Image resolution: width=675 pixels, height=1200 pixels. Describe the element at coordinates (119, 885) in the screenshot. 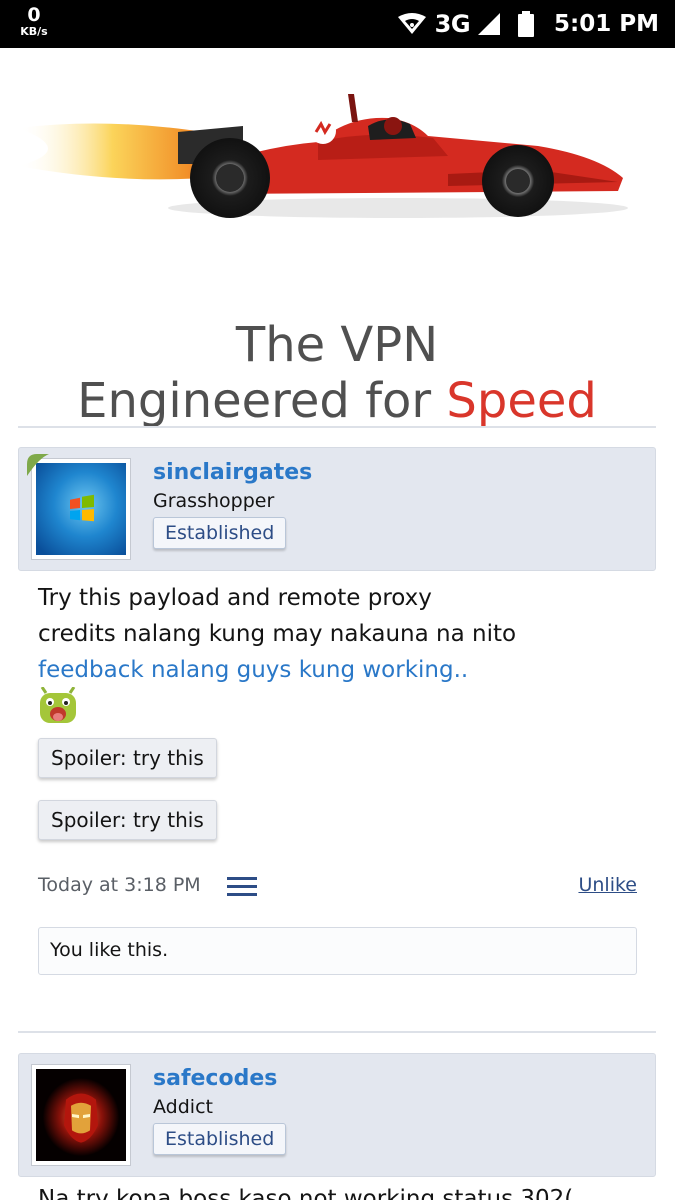

I see `post-date: Today at 3:18 PM` at that location.